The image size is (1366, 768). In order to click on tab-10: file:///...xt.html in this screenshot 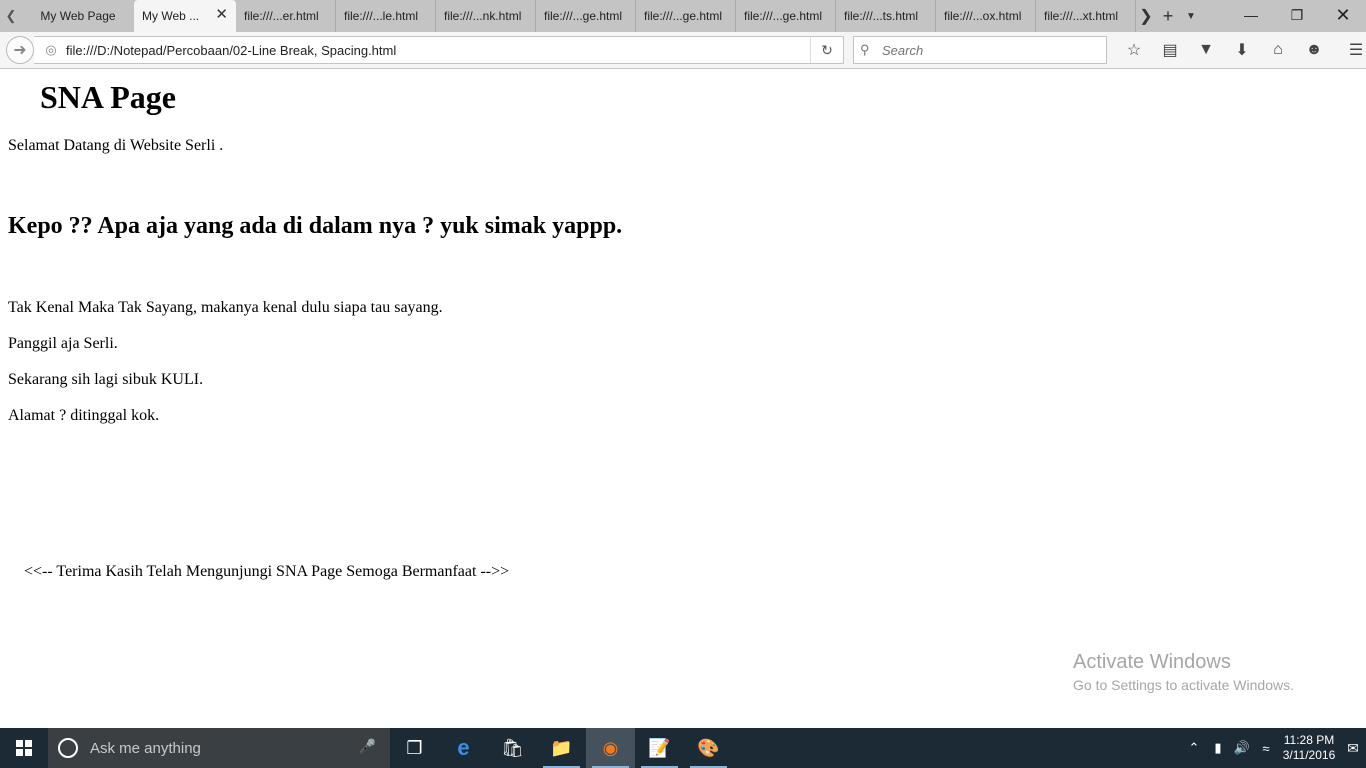, I will do `click(1086, 16)`.